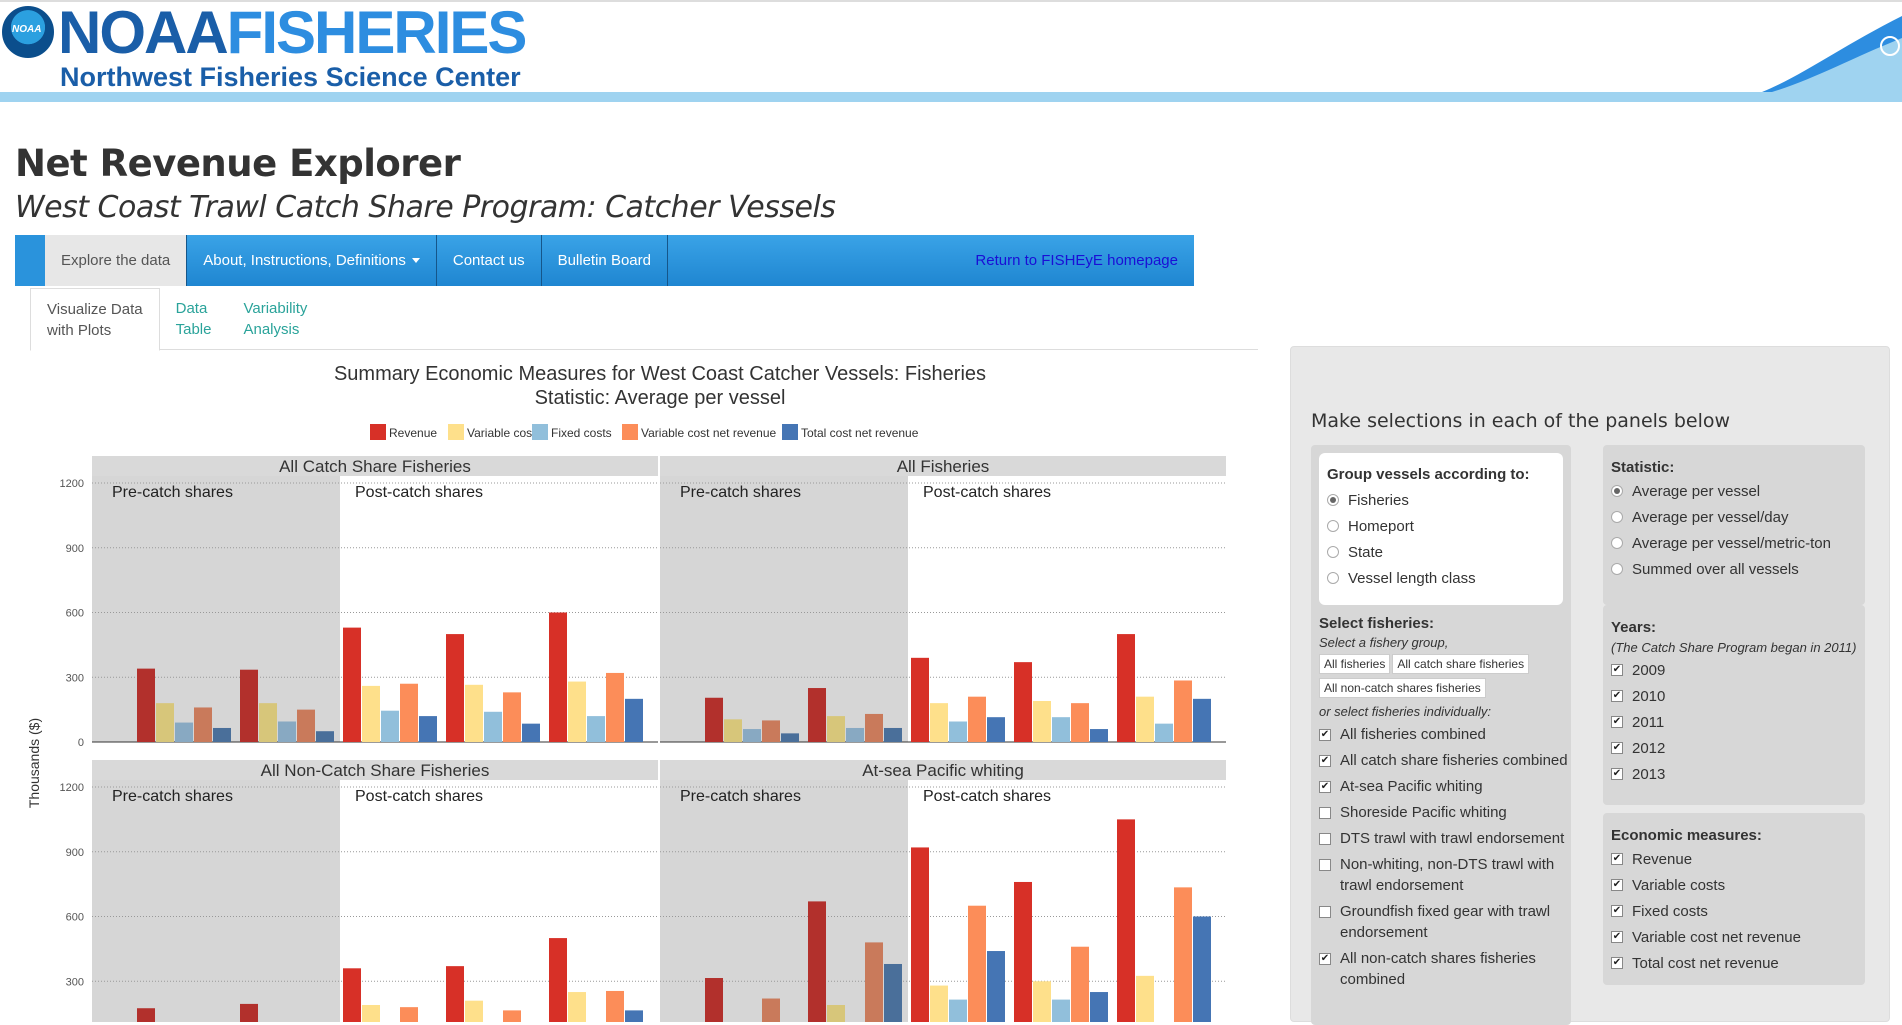  I want to click on statistic-option: Average per vessel/day, so click(1734, 517).